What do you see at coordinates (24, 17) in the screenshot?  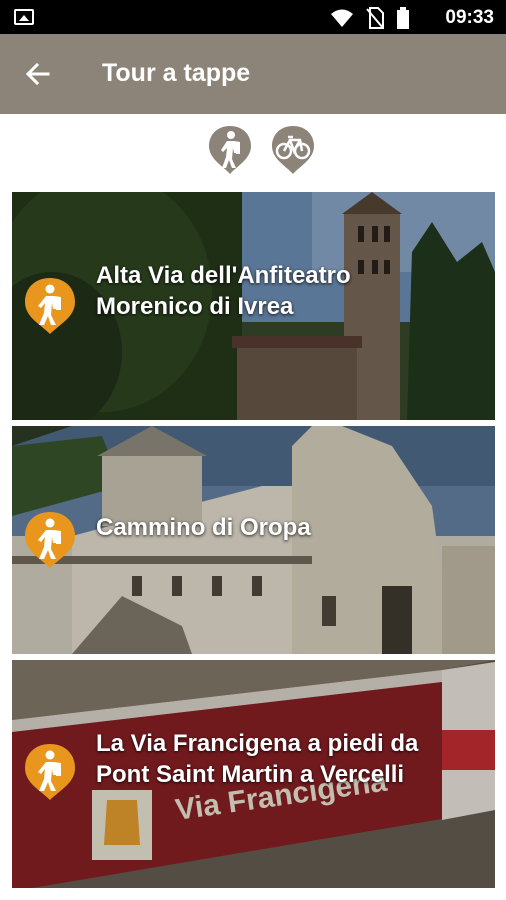 I see `gallery-notification-icon` at bounding box center [24, 17].